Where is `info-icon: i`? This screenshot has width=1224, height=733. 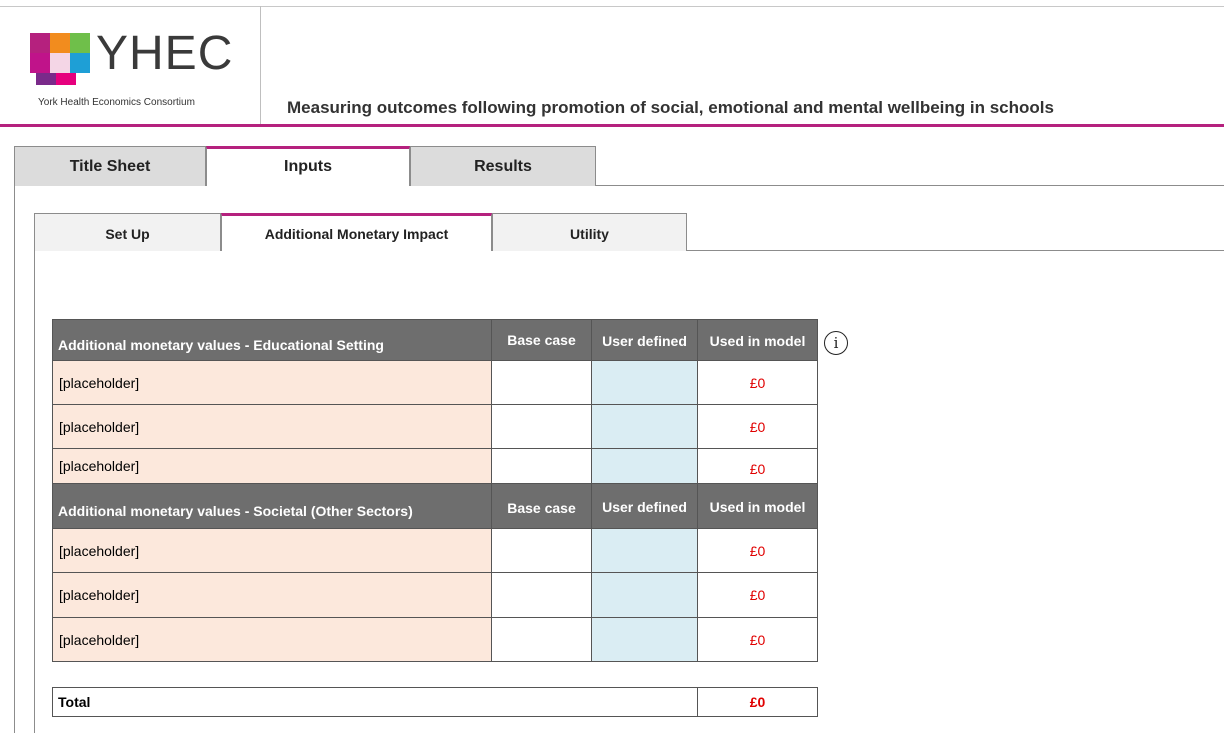
info-icon: i is located at coordinates (836, 343).